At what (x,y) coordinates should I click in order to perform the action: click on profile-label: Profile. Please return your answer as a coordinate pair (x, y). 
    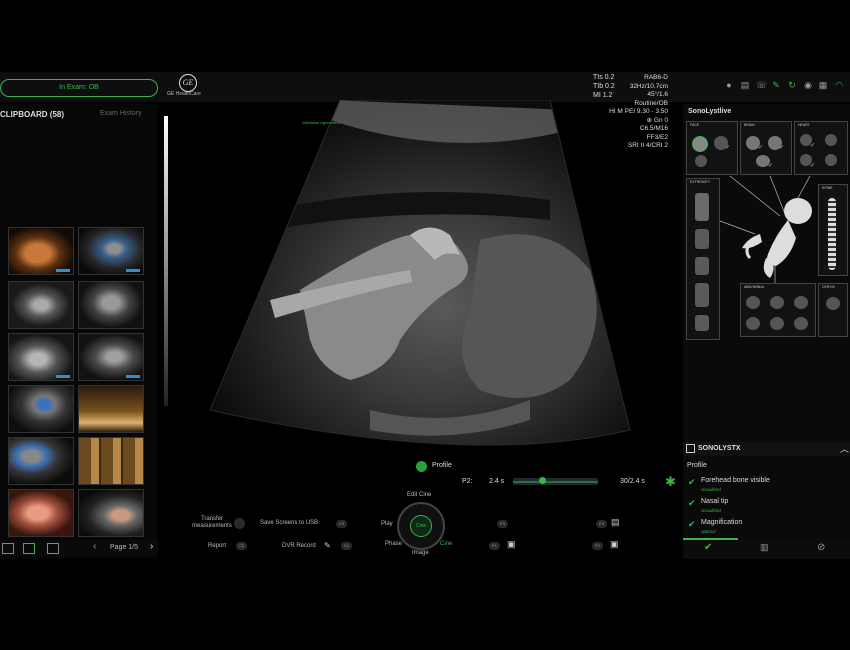
    Looking at the image, I should click on (442, 465).